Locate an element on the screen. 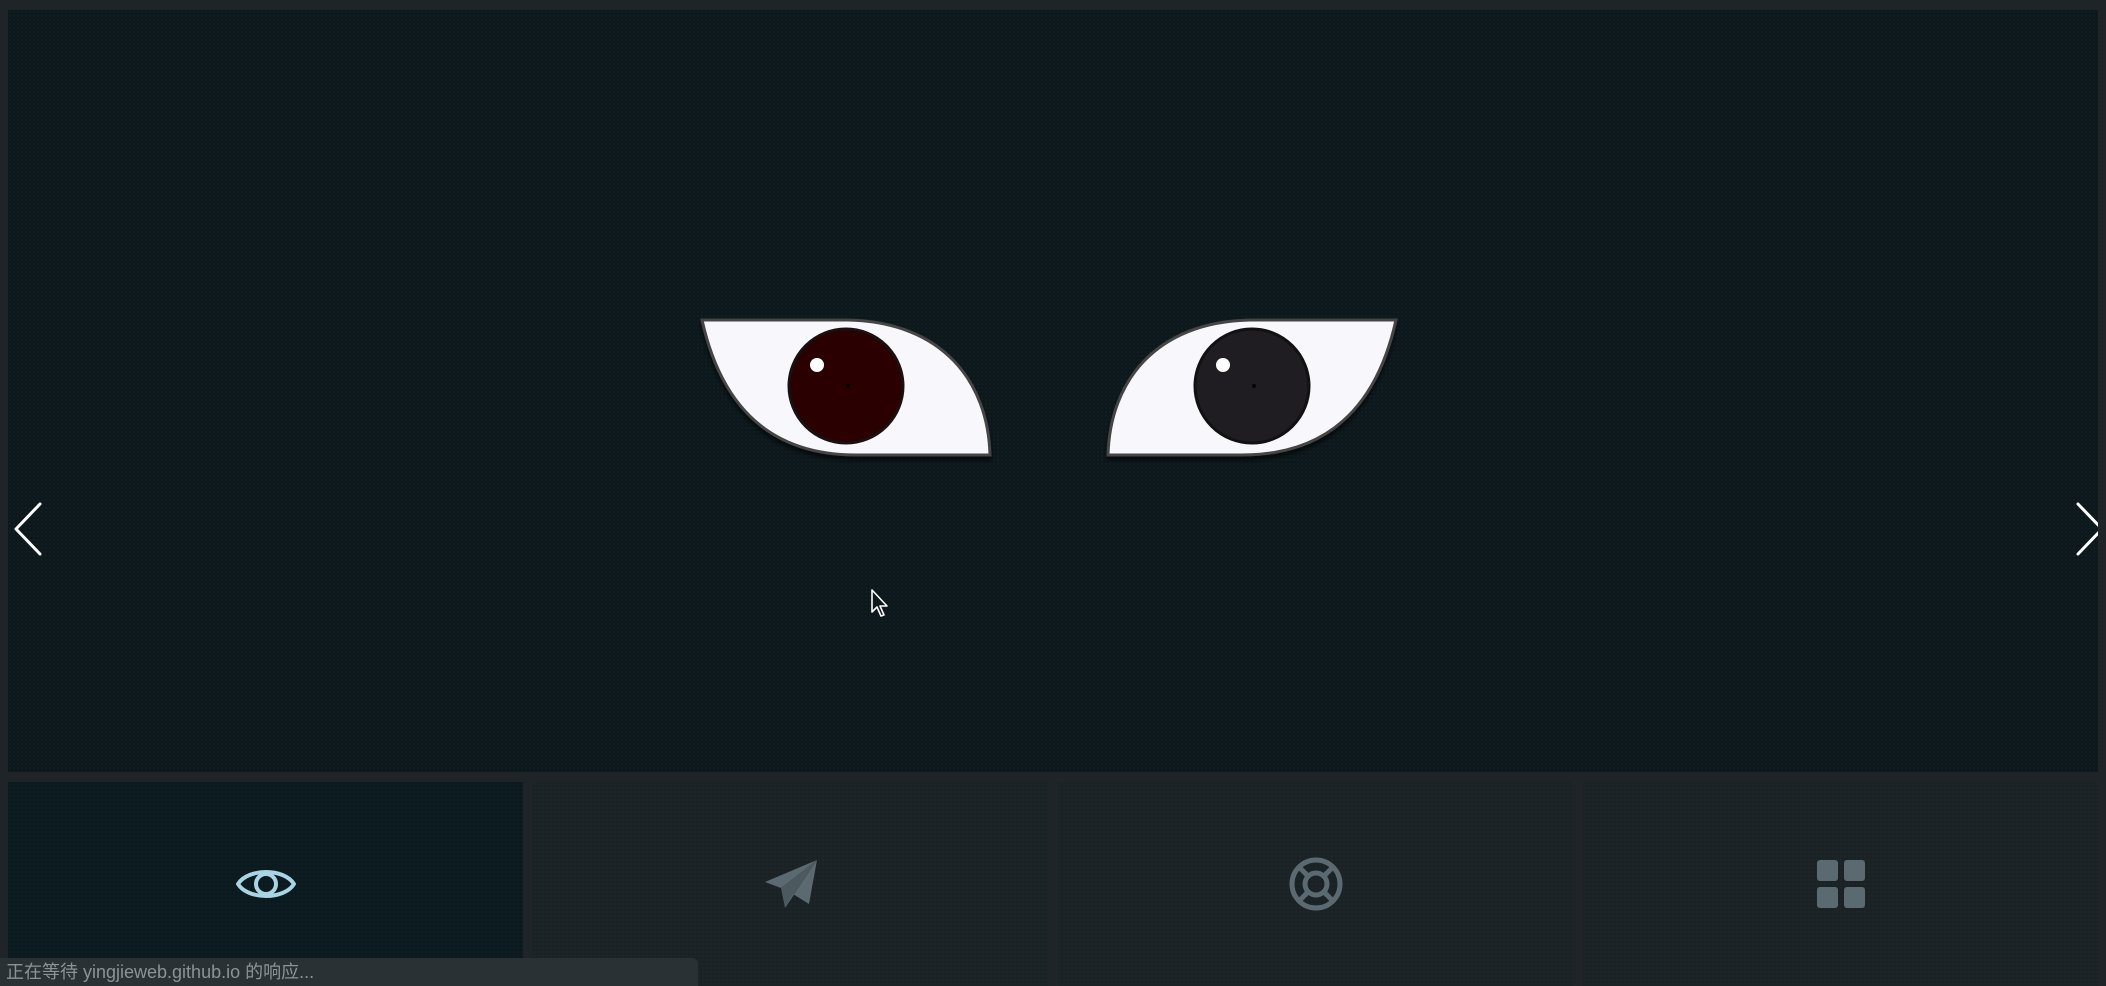 Image resolution: width=2106 pixels, height=986 pixels. next-slide-button is located at coordinates (2082, 529).